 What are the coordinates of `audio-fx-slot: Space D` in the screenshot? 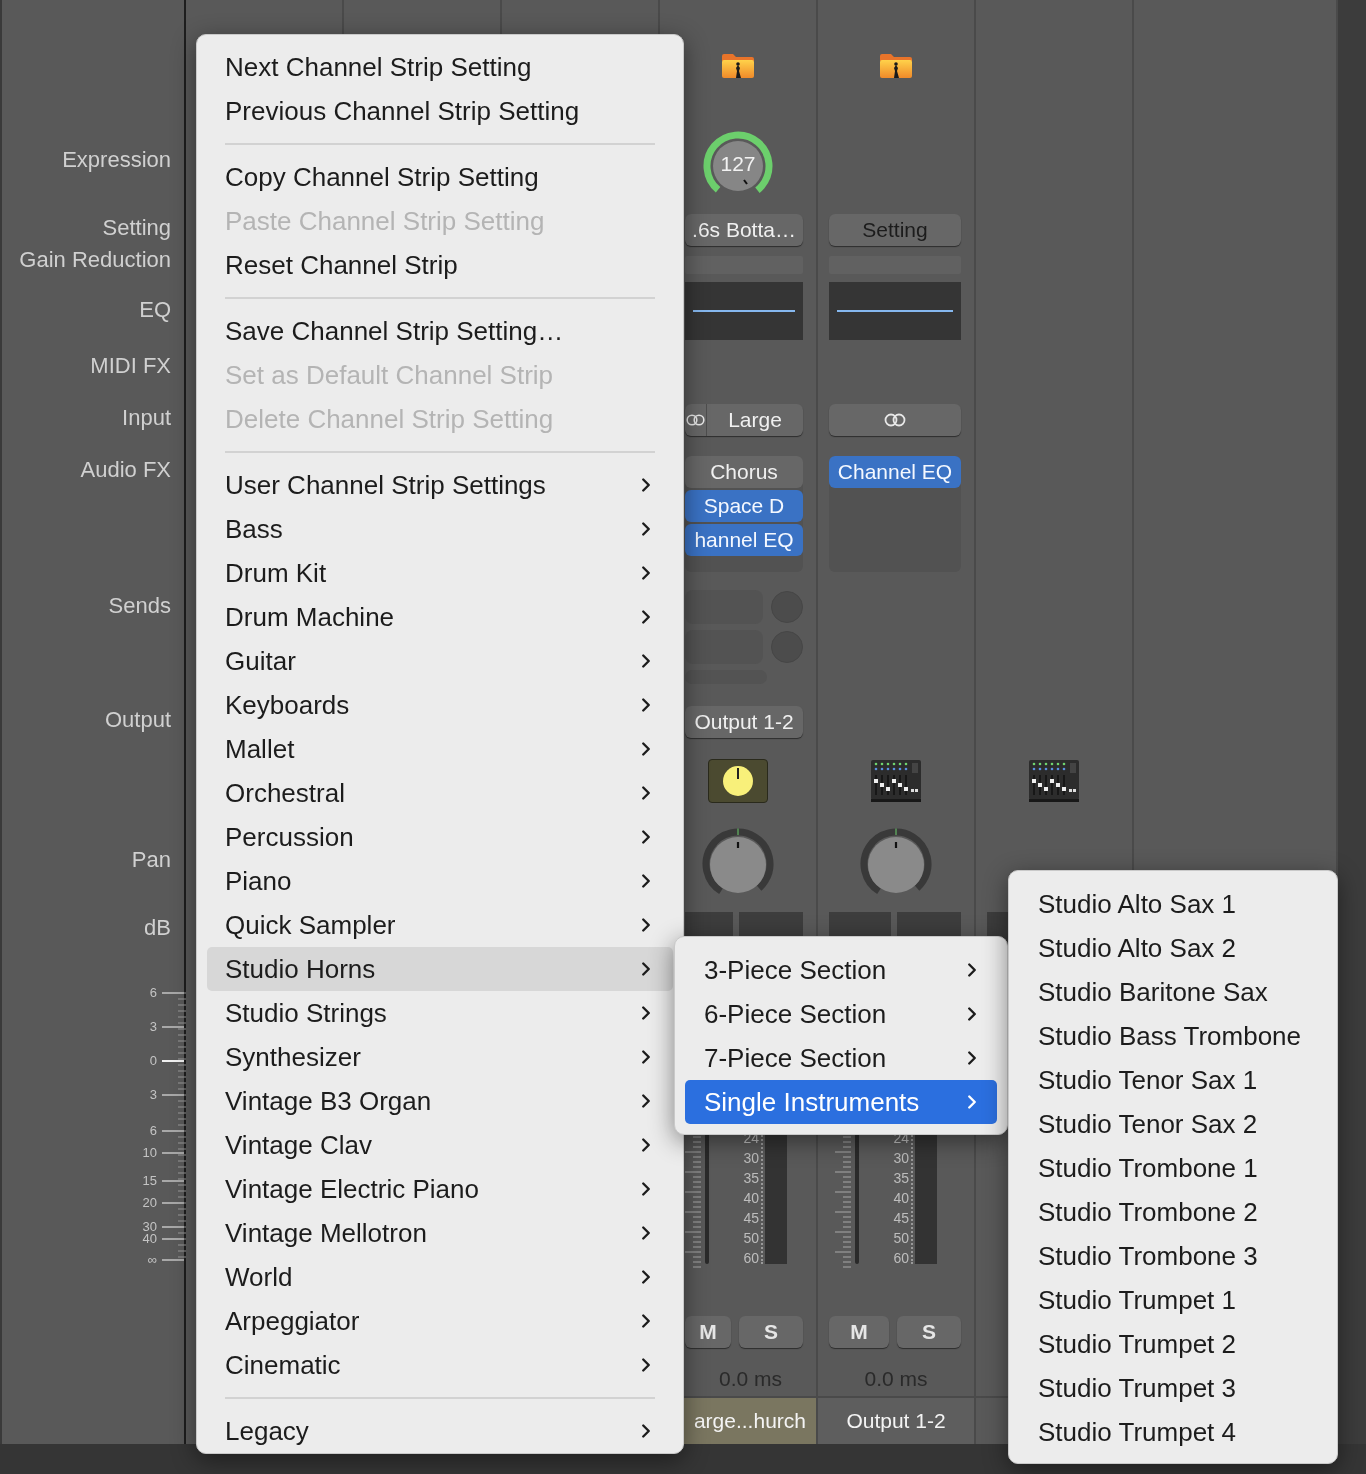 It's located at (744, 506).